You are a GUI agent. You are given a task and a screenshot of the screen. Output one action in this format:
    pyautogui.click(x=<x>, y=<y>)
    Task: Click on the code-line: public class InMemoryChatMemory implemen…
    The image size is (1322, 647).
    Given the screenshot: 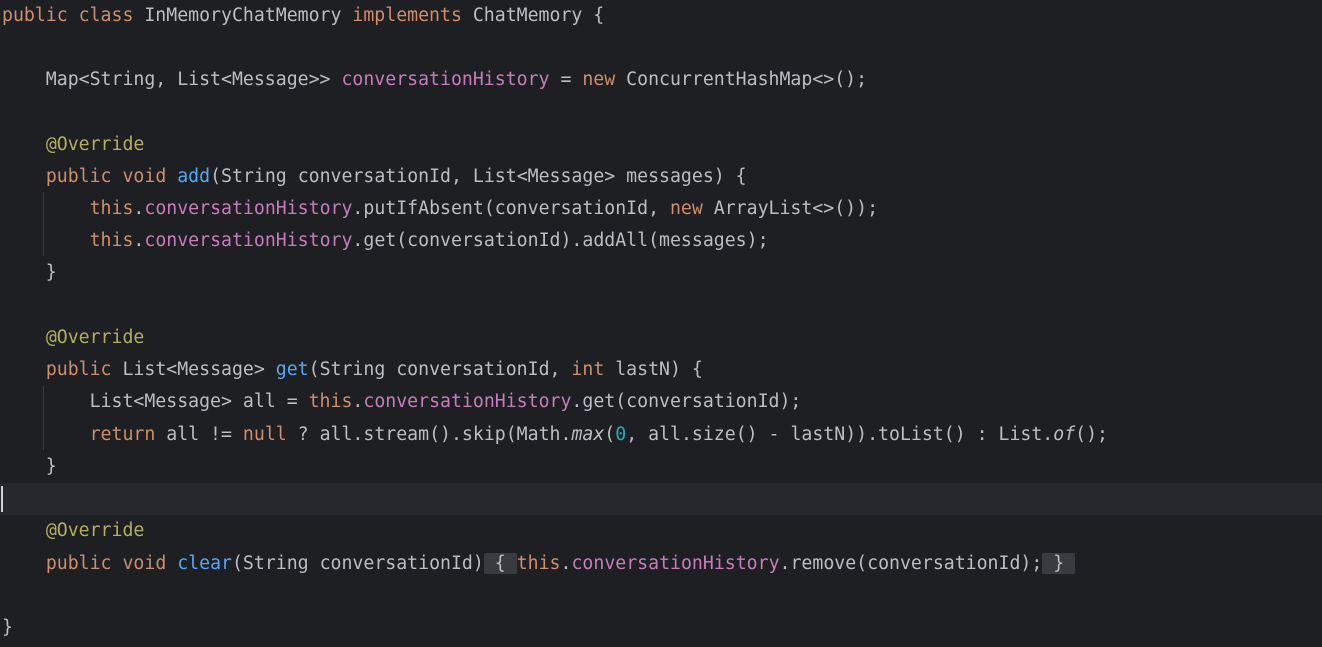 What is the action you would take?
    pyautogui.click(x=661, y=16)
    